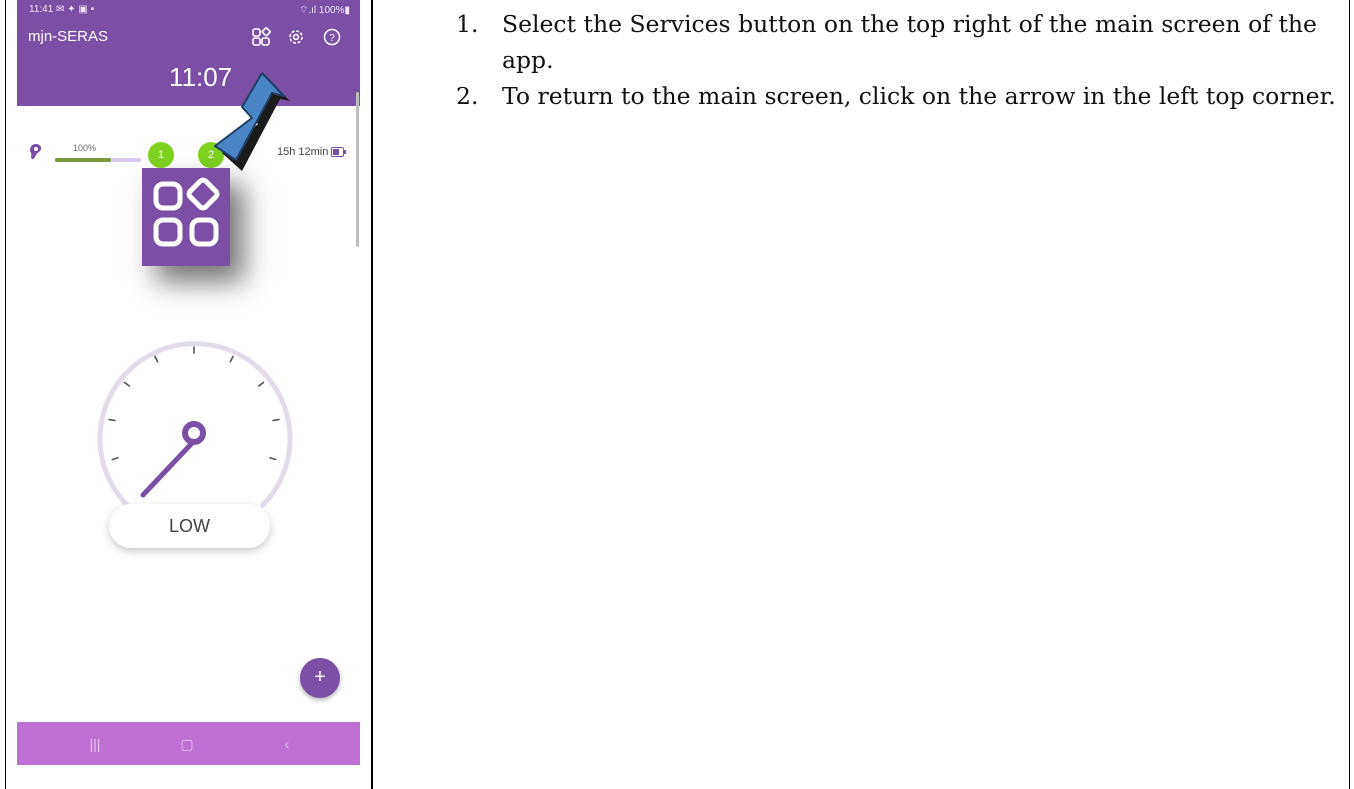 This screenshot has width=1354, height=789. Describe the element at coordinates (62, 9) in the screenshot. I see `status-time: 11:41 ✉ ✦ ▣ •` at that location.